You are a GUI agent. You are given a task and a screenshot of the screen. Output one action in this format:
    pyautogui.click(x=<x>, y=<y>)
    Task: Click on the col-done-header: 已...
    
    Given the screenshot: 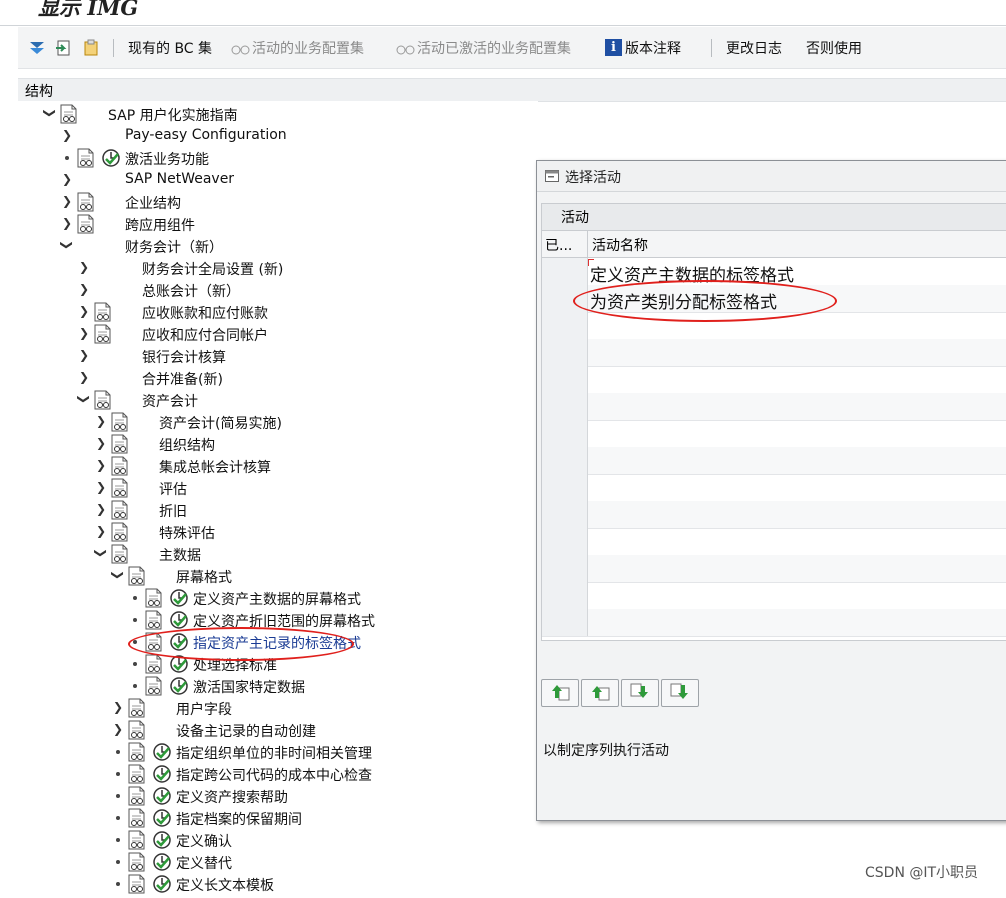 What is the action you would take?
    pyautogui.click(x=565, y=245)
    